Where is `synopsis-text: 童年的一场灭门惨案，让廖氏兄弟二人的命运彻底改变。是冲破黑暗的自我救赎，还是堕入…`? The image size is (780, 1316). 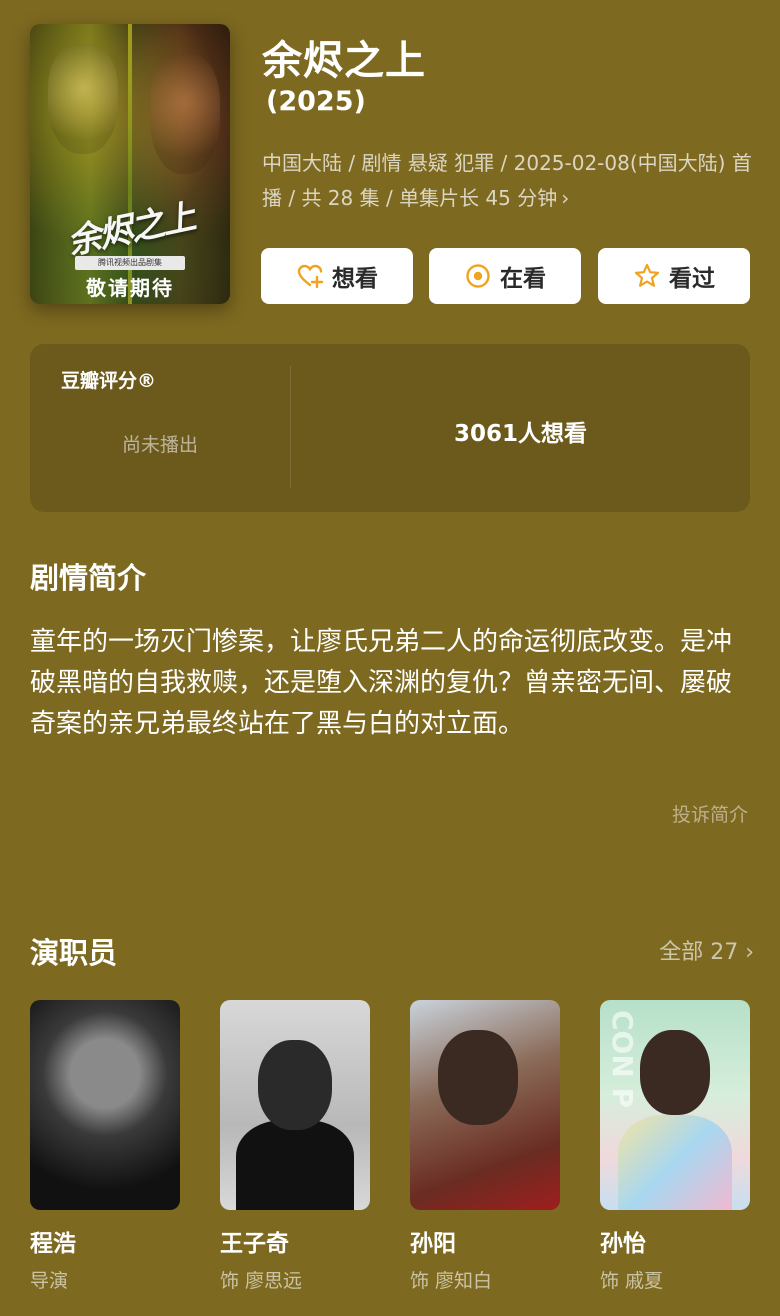 synopsis-text: 童年的一场灭门惨案，让廖氏兄弟二人的命运彻底改变。是冲破黑暗的自我救赎，还是堕入… is located at coordinates (381, 683).